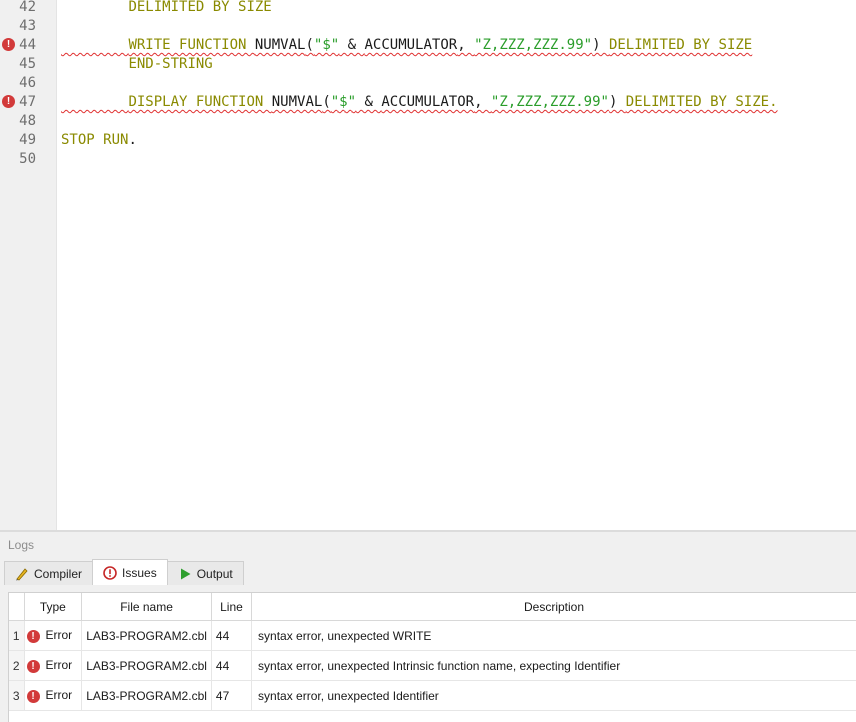 This screenshot has height=722, width=856. Describe the element at coordinates (428, 159) in the screenshot. I see `code-line: 50` at that location.